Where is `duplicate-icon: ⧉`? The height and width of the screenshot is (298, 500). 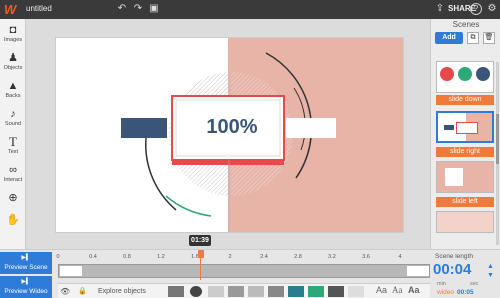 duplicate-icon: ⧉ is located at coordinates (473, 38).